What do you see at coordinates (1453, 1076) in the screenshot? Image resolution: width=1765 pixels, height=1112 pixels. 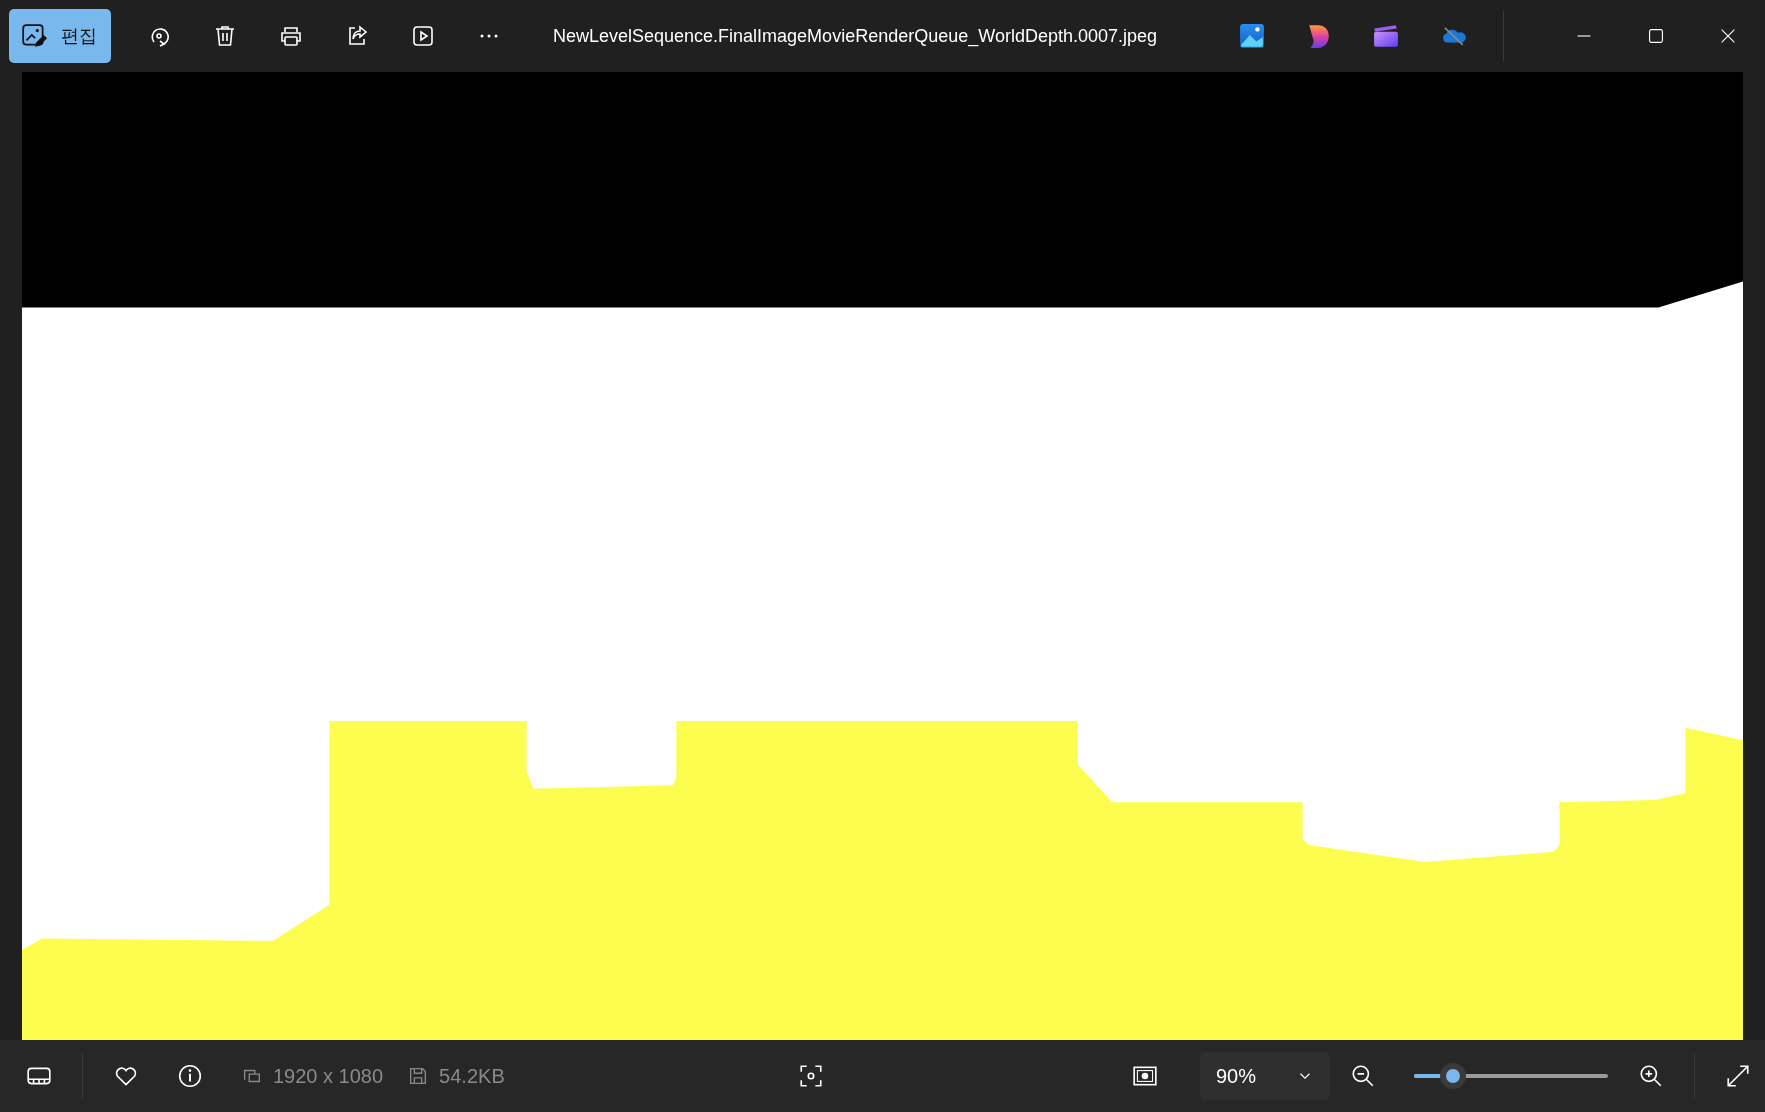 I see `slider-thumb` at bounding box center [1453, 1076].